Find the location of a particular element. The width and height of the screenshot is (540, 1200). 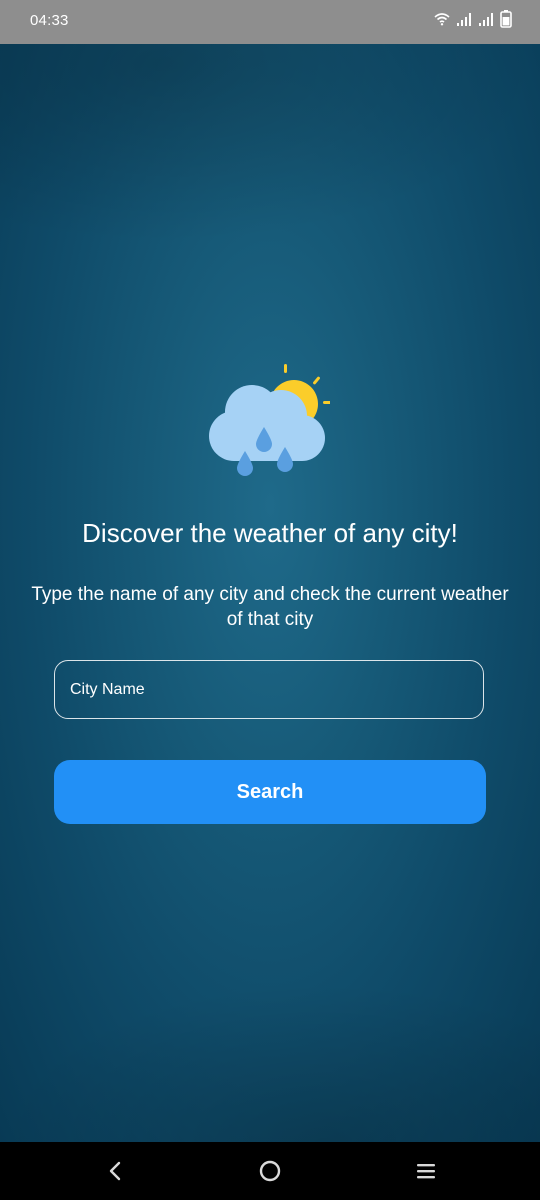

home-icon is located at coordinates (270, 1171).